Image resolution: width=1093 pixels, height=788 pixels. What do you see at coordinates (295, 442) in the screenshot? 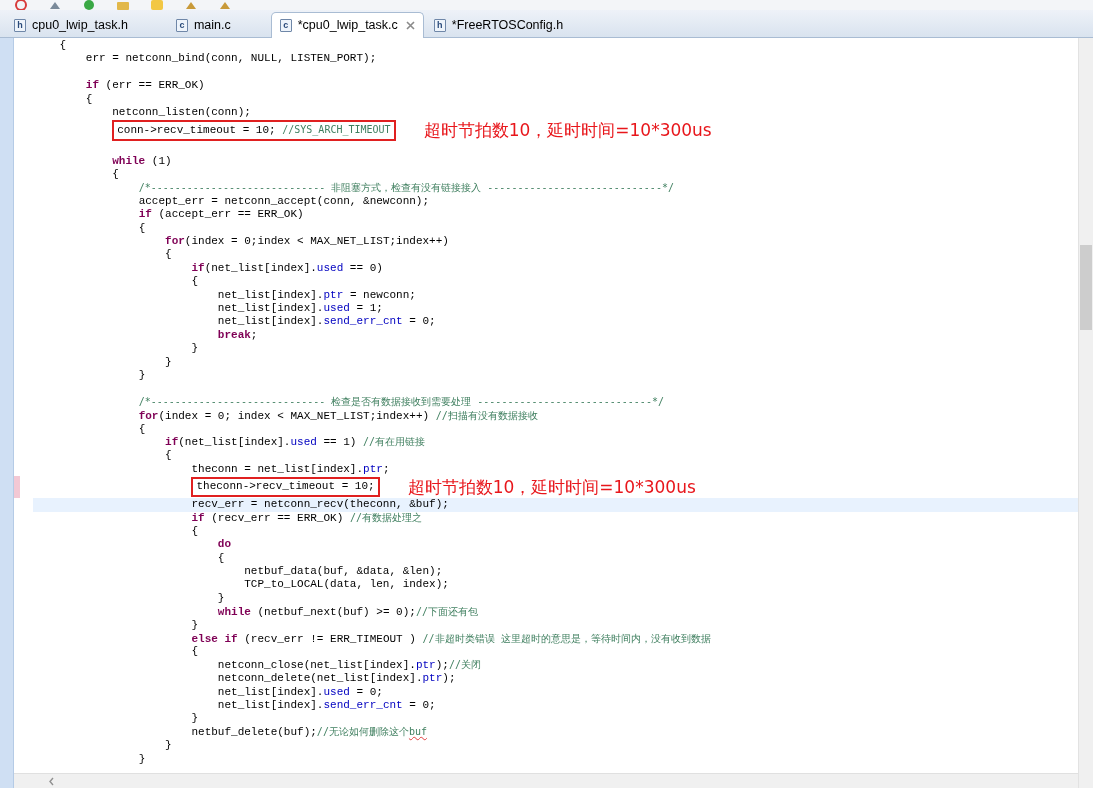
I see `code-line: if(net_list[index].used == 1) //有在用链接` at bounding box center [295, 442].